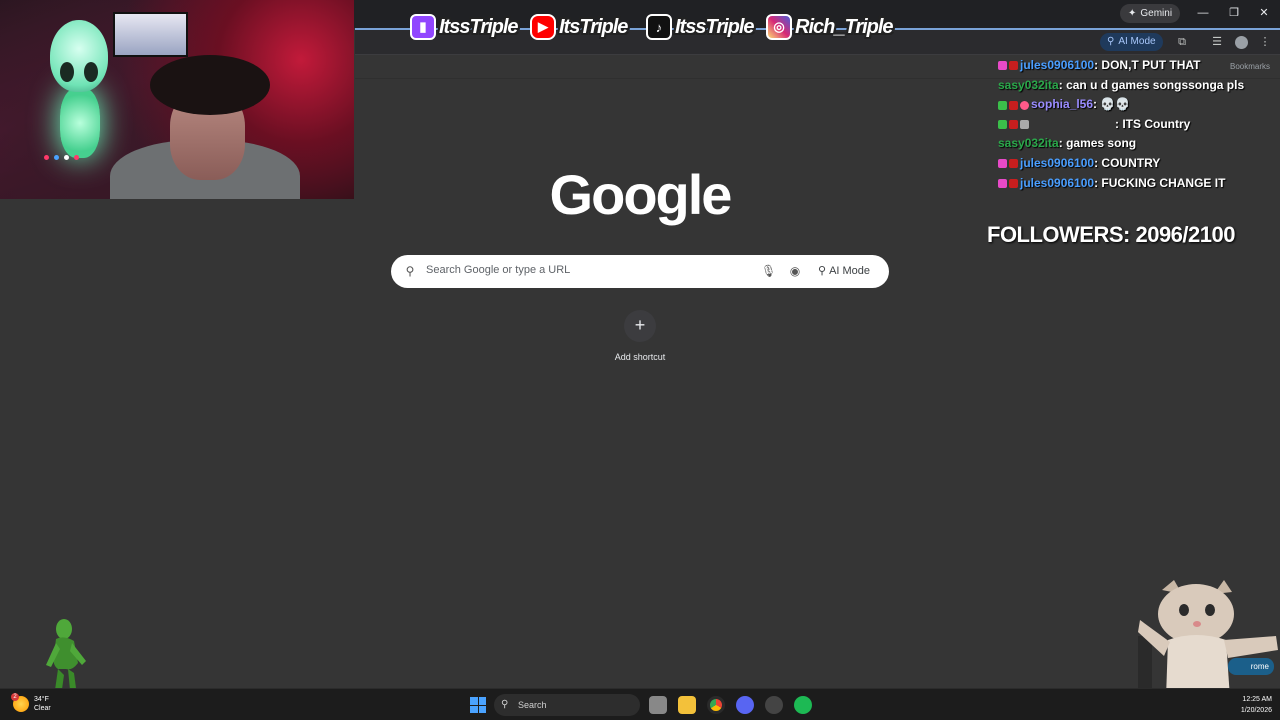 This screenshot has width=1280, height=720. I want to click on chat-text: games song, so click(1101, 143).